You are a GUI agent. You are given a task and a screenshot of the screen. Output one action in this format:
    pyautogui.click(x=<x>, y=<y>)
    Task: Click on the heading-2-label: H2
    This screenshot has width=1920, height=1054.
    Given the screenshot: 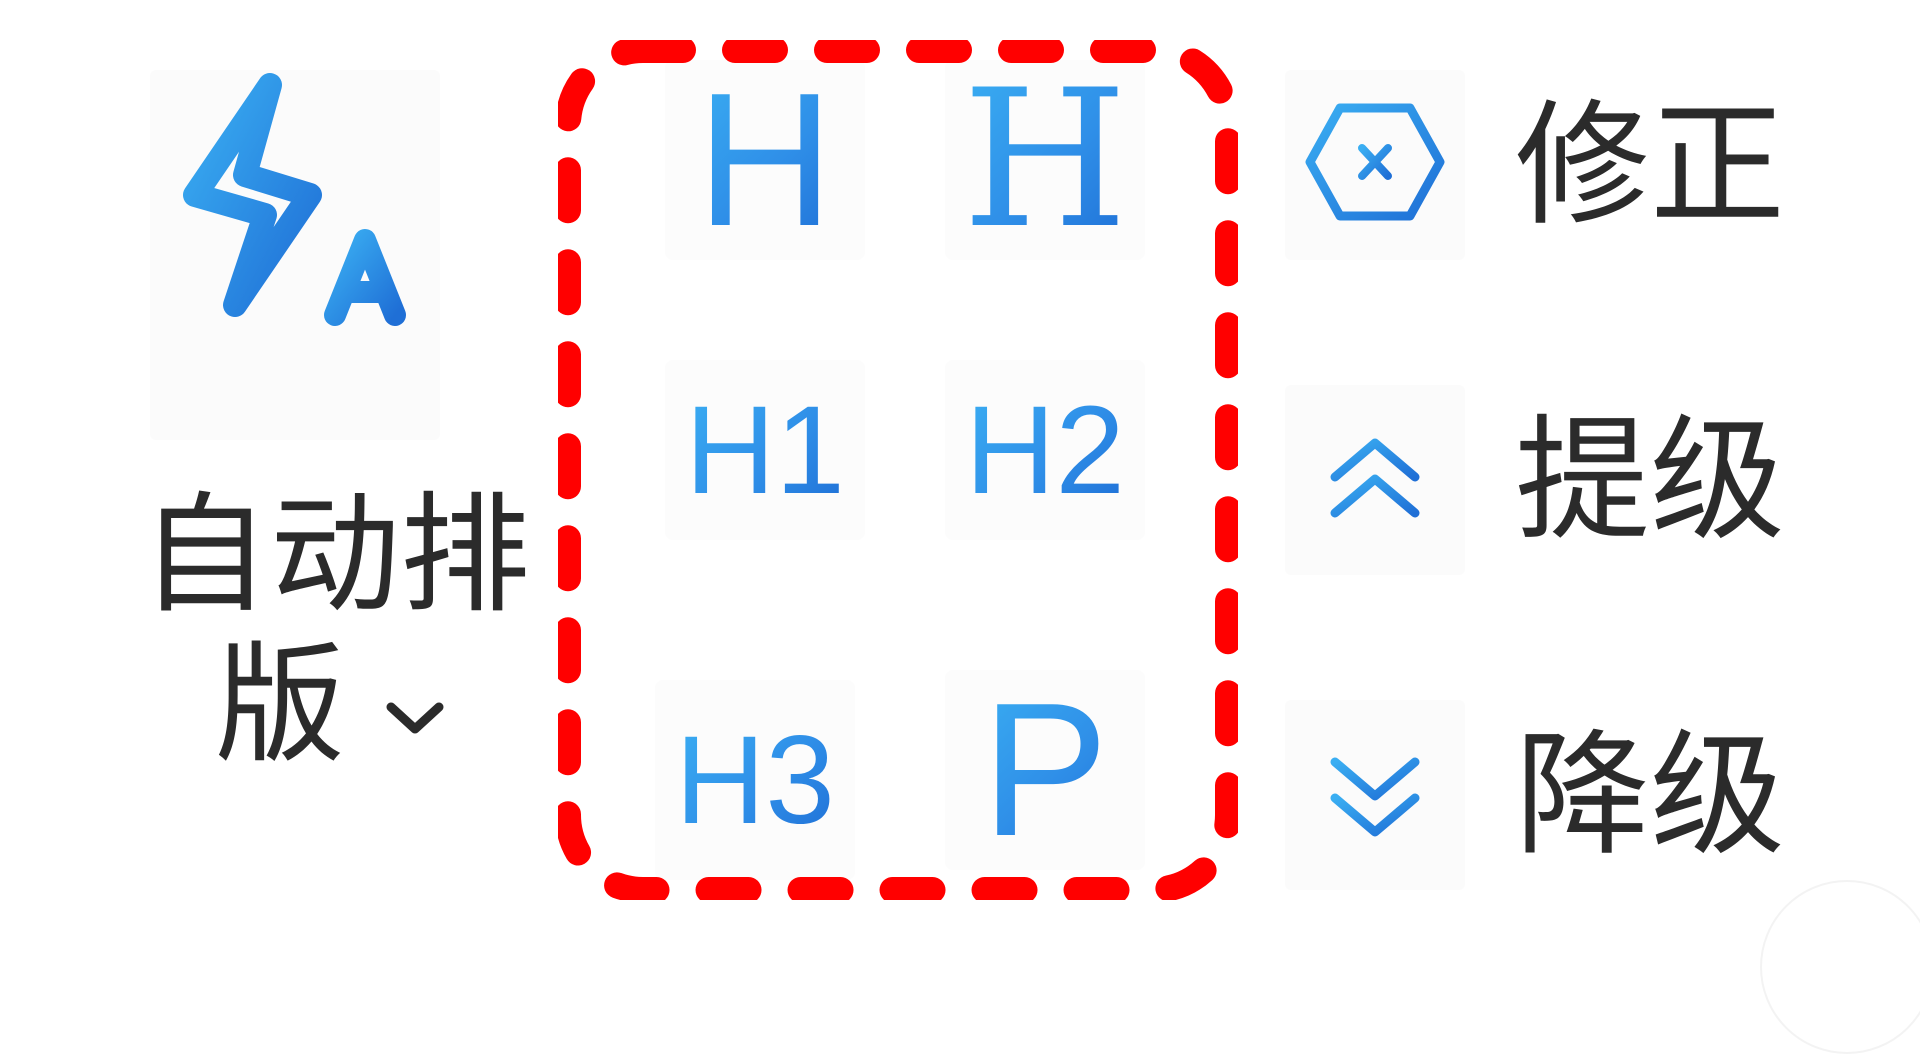 What is the action you would take?
    pyautogui.click(x=1045, y=450)
    